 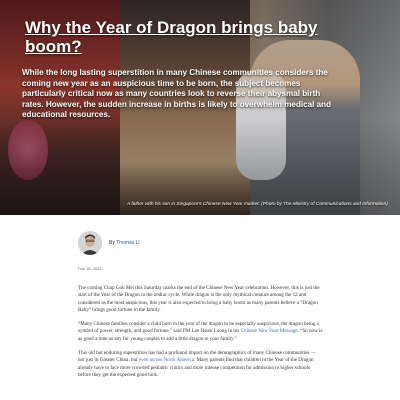 What do you see at coordinates (269, 331) in the screenshot?
I see `cny-message-link: Chinese New Year Message` at bounding box center [269, 331].